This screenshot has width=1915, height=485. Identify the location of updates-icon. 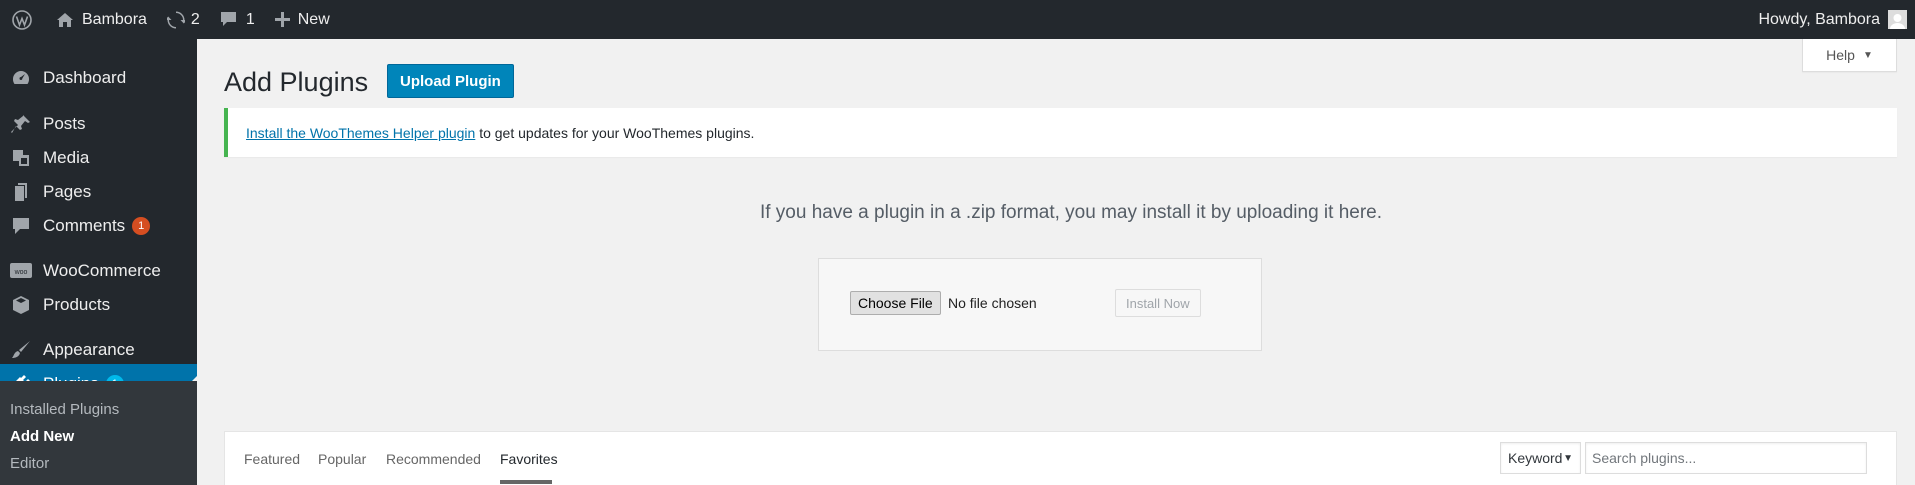
(175, 19).